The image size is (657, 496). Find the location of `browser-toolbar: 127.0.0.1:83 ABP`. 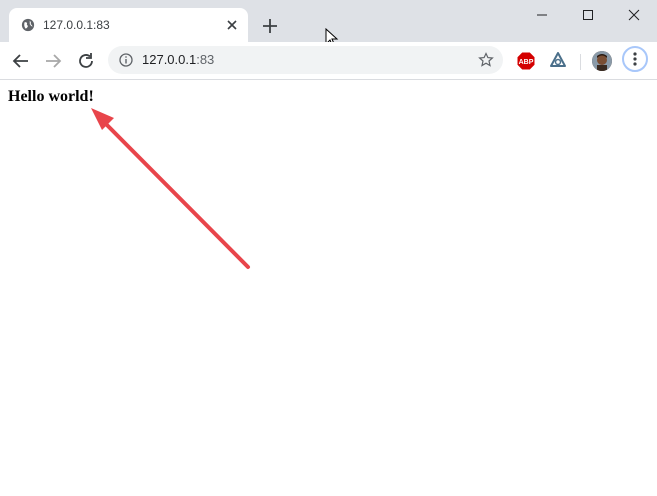

browser-toolbar: 127.0.0.1:83 ABP is located at coordinates (328, 61).